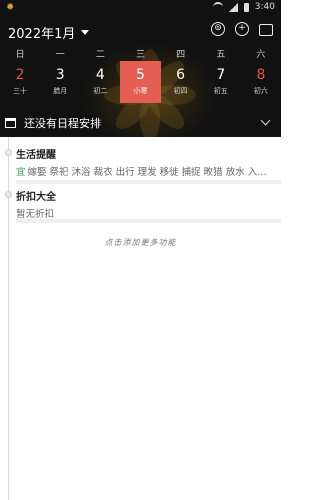  What do you see at coordinates (36, 197) in the screenshot?
I see `discount-title: 折扣大全` at bounding box center [36, 197].